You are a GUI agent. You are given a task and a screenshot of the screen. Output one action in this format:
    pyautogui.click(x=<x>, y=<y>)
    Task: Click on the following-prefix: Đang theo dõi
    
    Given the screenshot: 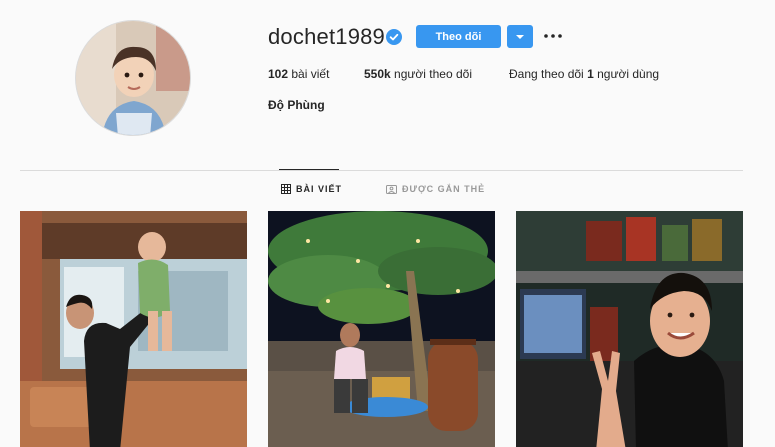 What is the action you would take?
    pyautogui.click(x=546, y=74)
    